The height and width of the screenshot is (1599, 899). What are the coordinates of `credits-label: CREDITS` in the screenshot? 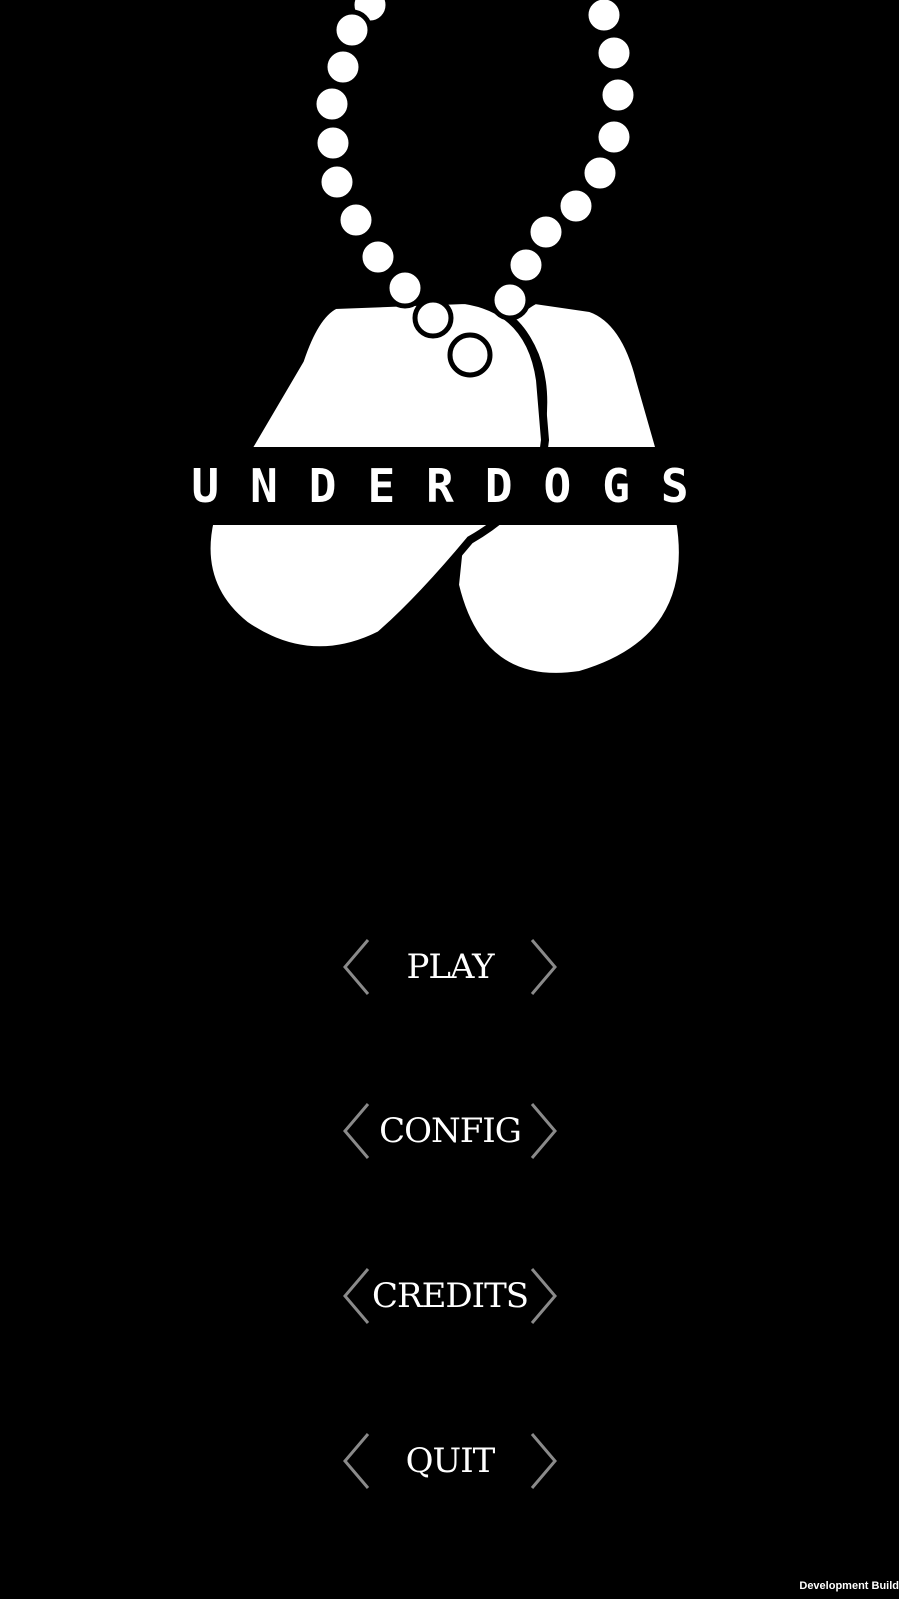 It's located at (450, 1296).